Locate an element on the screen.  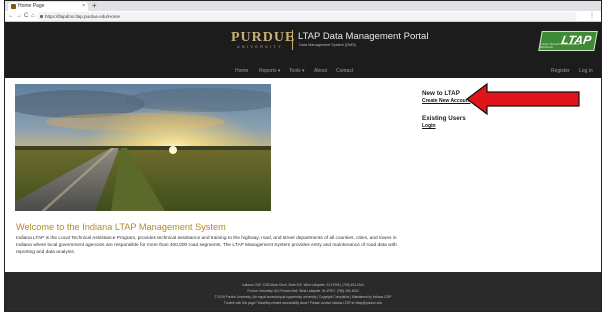
nav-register: Register is located at coordinates (560, 71).